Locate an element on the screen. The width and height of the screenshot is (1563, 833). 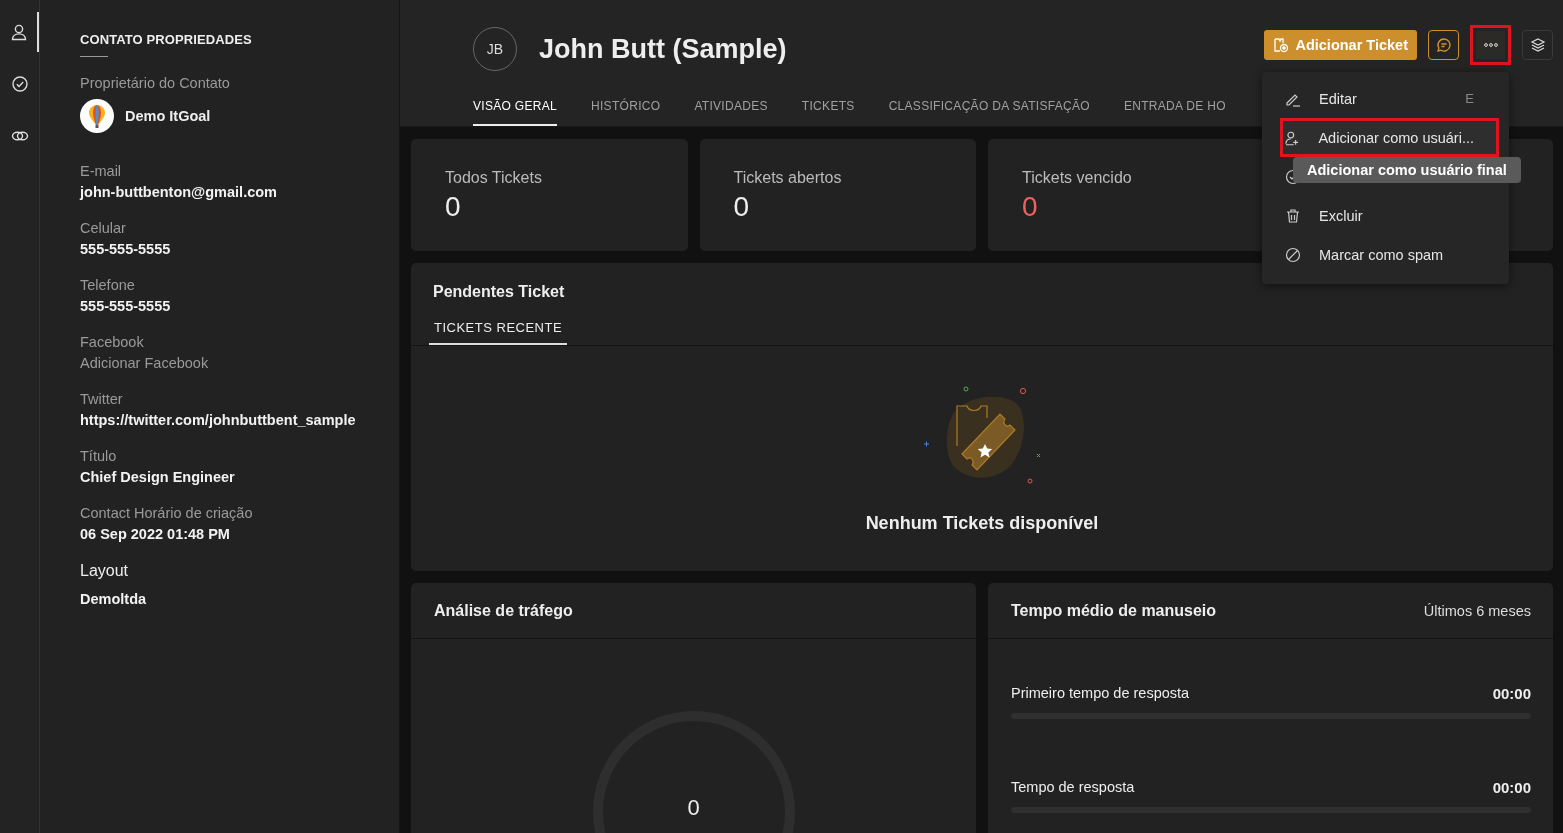
field-label: Proprietário do Contato is located at coordinates (155, 83).